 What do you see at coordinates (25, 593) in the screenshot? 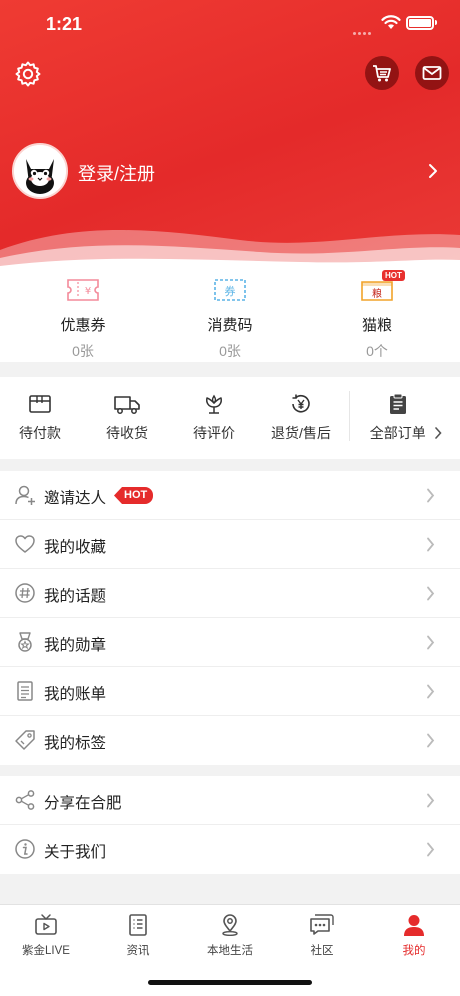
I see `hashtag-icon` at bounding box center [25, 593].